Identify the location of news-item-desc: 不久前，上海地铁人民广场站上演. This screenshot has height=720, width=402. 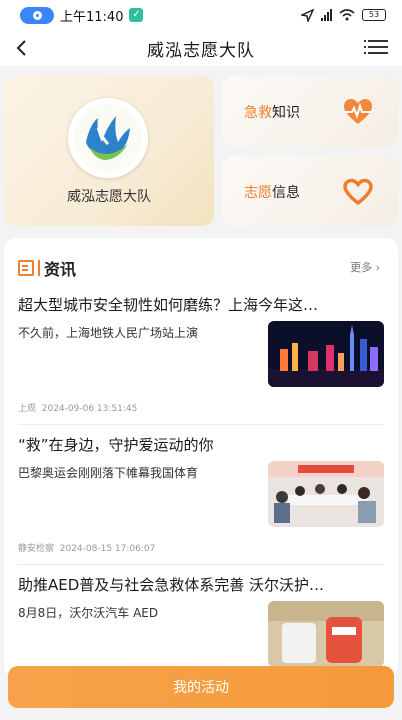
(108, 333).